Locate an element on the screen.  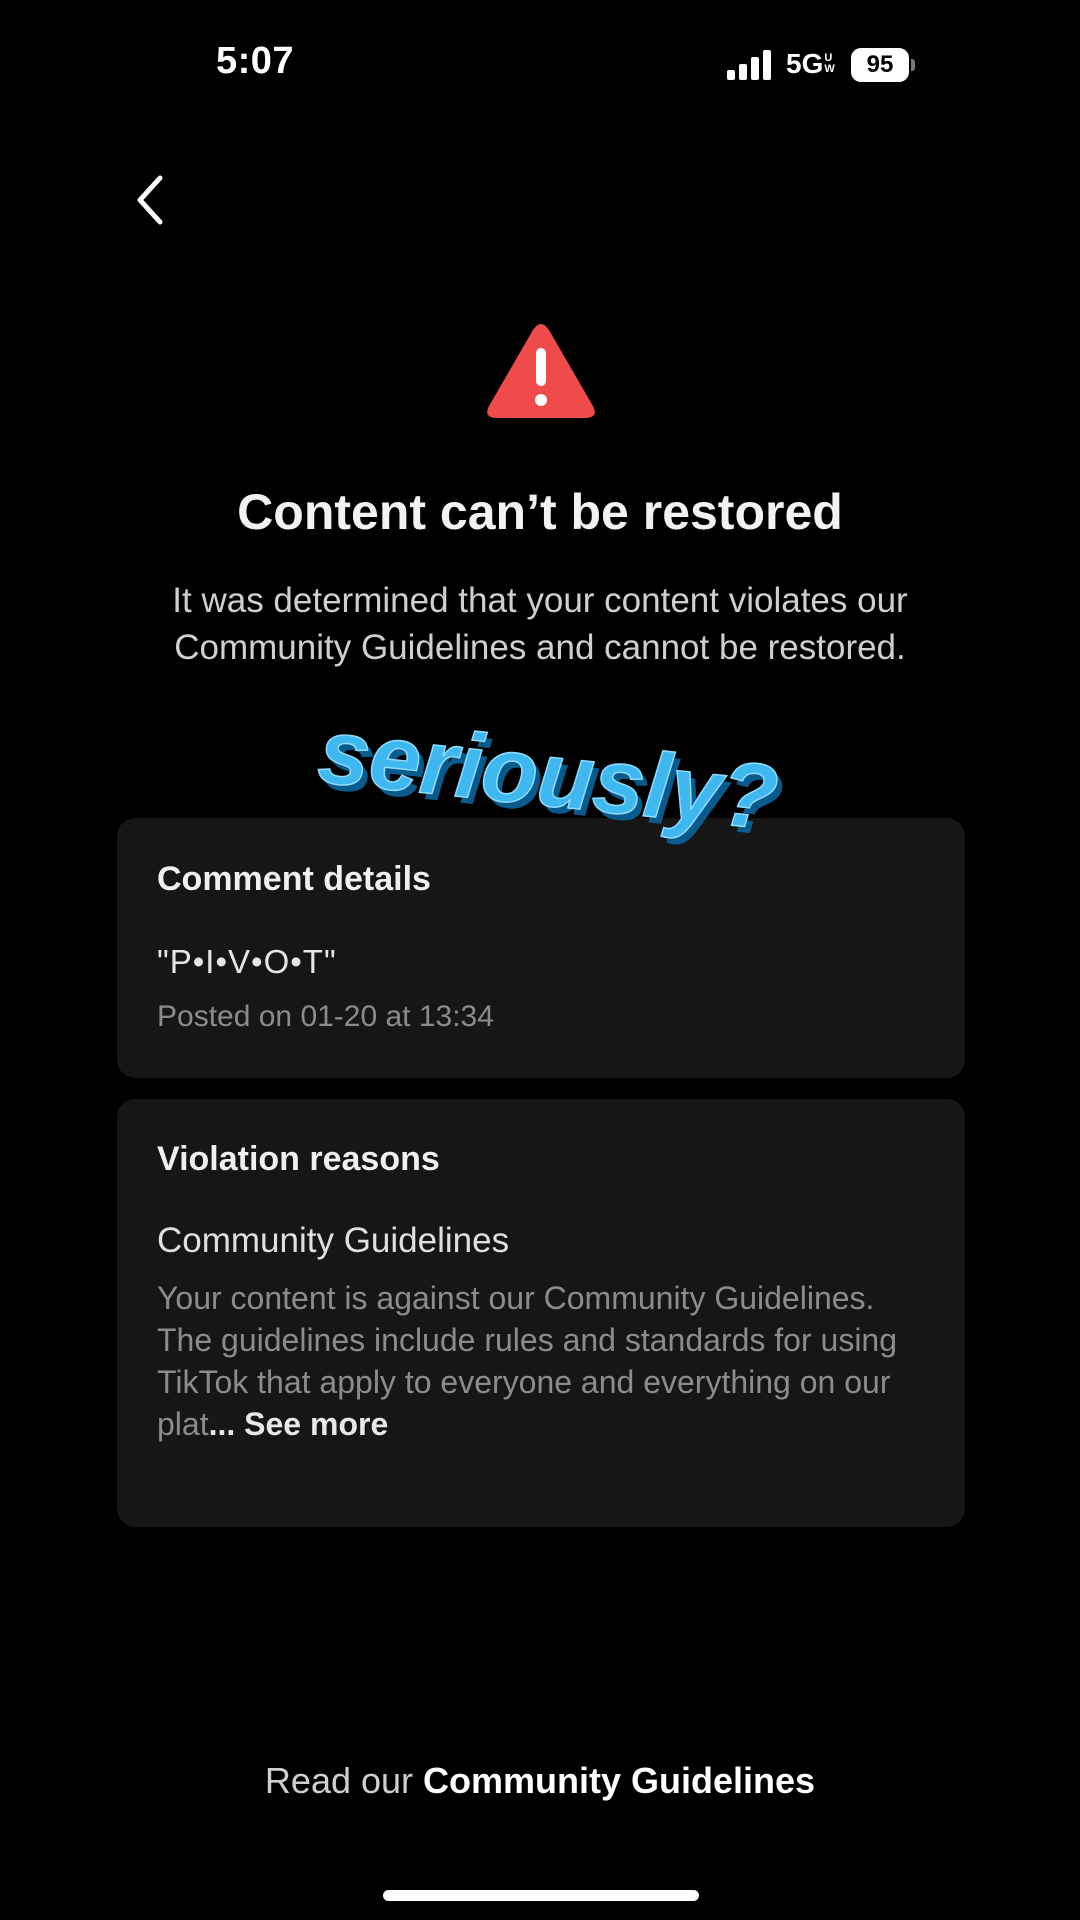
footer-prefix: Read our is located at coordinates (344, 1780).